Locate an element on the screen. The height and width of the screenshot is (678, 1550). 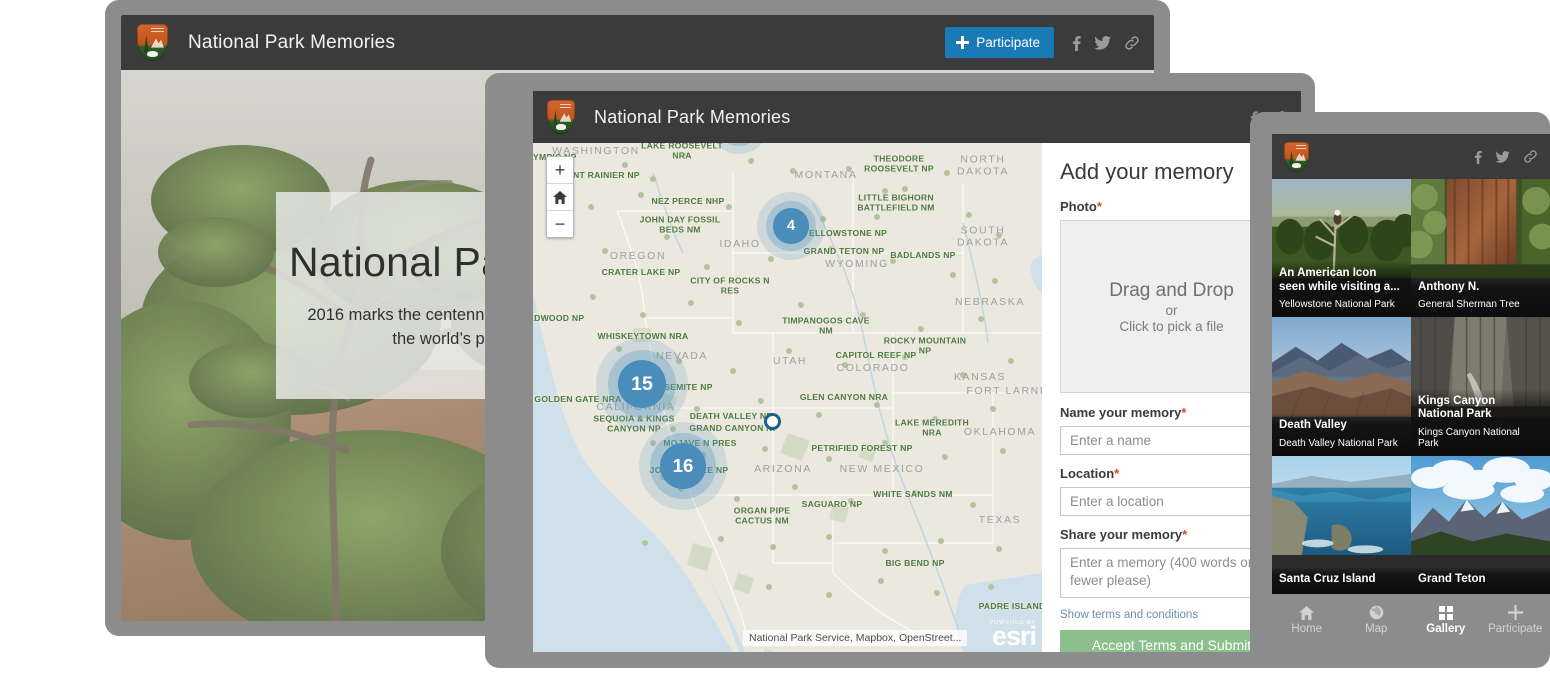
gallery-caption: Anthony N. General Sherman Tree is located at coordinates (1480, 296).